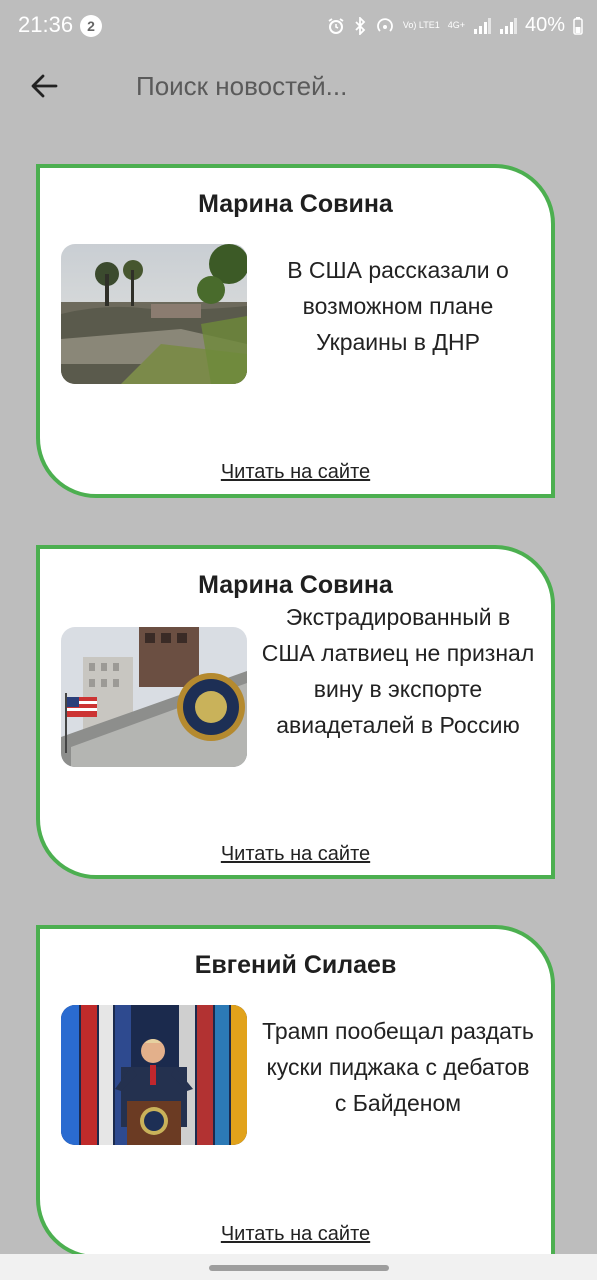 The width and height of the screenshot is (597, 1280). I want to click on signal-icon, so click(482, 25).